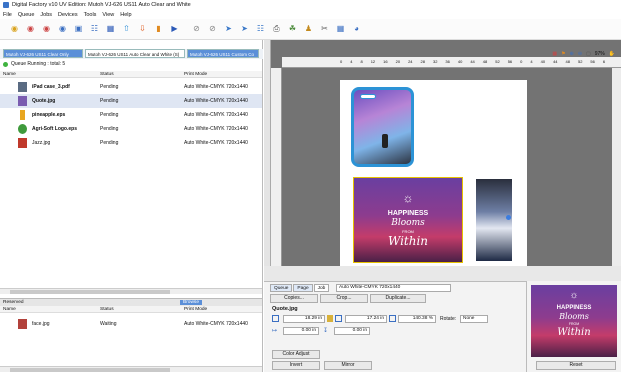 Image resolution: width=621 pixels, height=372 pixels. What do you see at coordinates (304, 319) in the screenshot?
I see `width-field: 18.29 in` at bounding box center [304, 319].